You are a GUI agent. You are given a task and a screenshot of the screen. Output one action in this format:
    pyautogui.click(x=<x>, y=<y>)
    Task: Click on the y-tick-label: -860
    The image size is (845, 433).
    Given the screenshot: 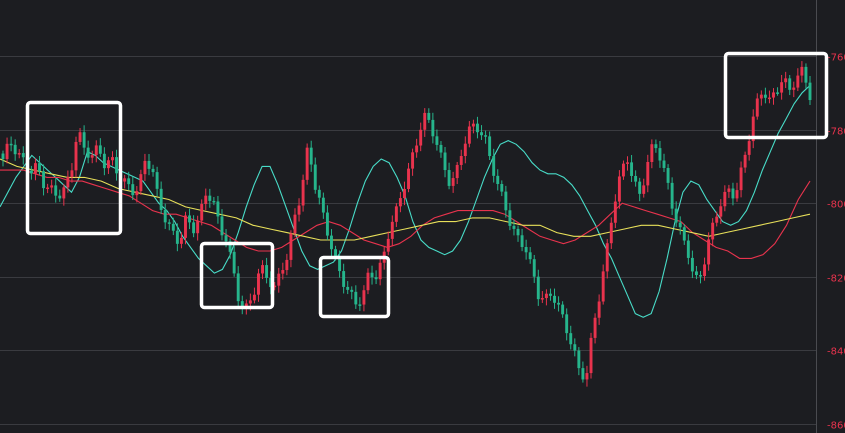 What is the action you would take?
    pyautogui.click(x=836, y=426)
    